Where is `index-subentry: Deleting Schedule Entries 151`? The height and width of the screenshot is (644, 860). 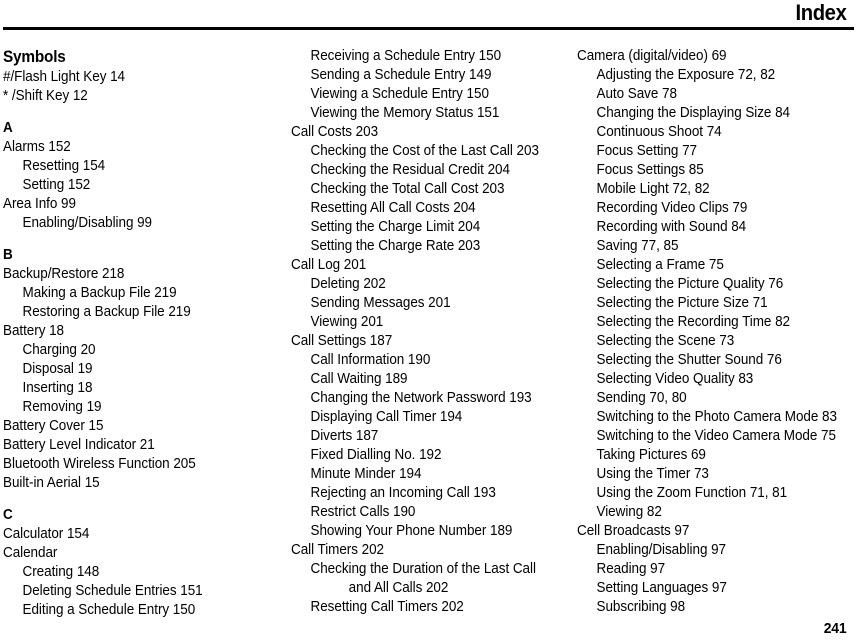 index-subentry: Deleting Schedule Entries 151 is located at coordinates (112, 591).